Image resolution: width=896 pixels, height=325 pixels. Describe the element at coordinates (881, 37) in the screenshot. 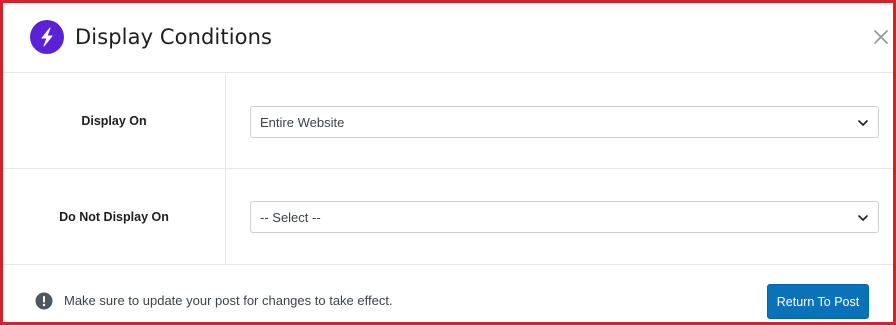

I see `close-icon` at that location.